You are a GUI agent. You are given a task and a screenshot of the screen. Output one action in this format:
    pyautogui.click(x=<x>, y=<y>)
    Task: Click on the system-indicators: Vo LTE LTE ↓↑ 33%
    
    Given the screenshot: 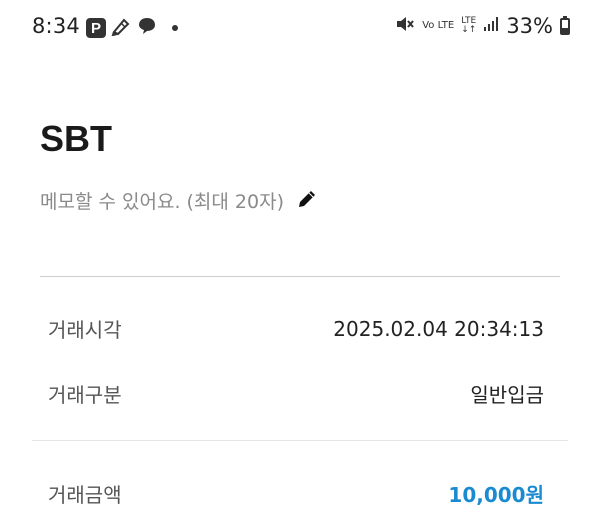 What is the action you would take?
    pyautogui.click(x=482, y=26)
    